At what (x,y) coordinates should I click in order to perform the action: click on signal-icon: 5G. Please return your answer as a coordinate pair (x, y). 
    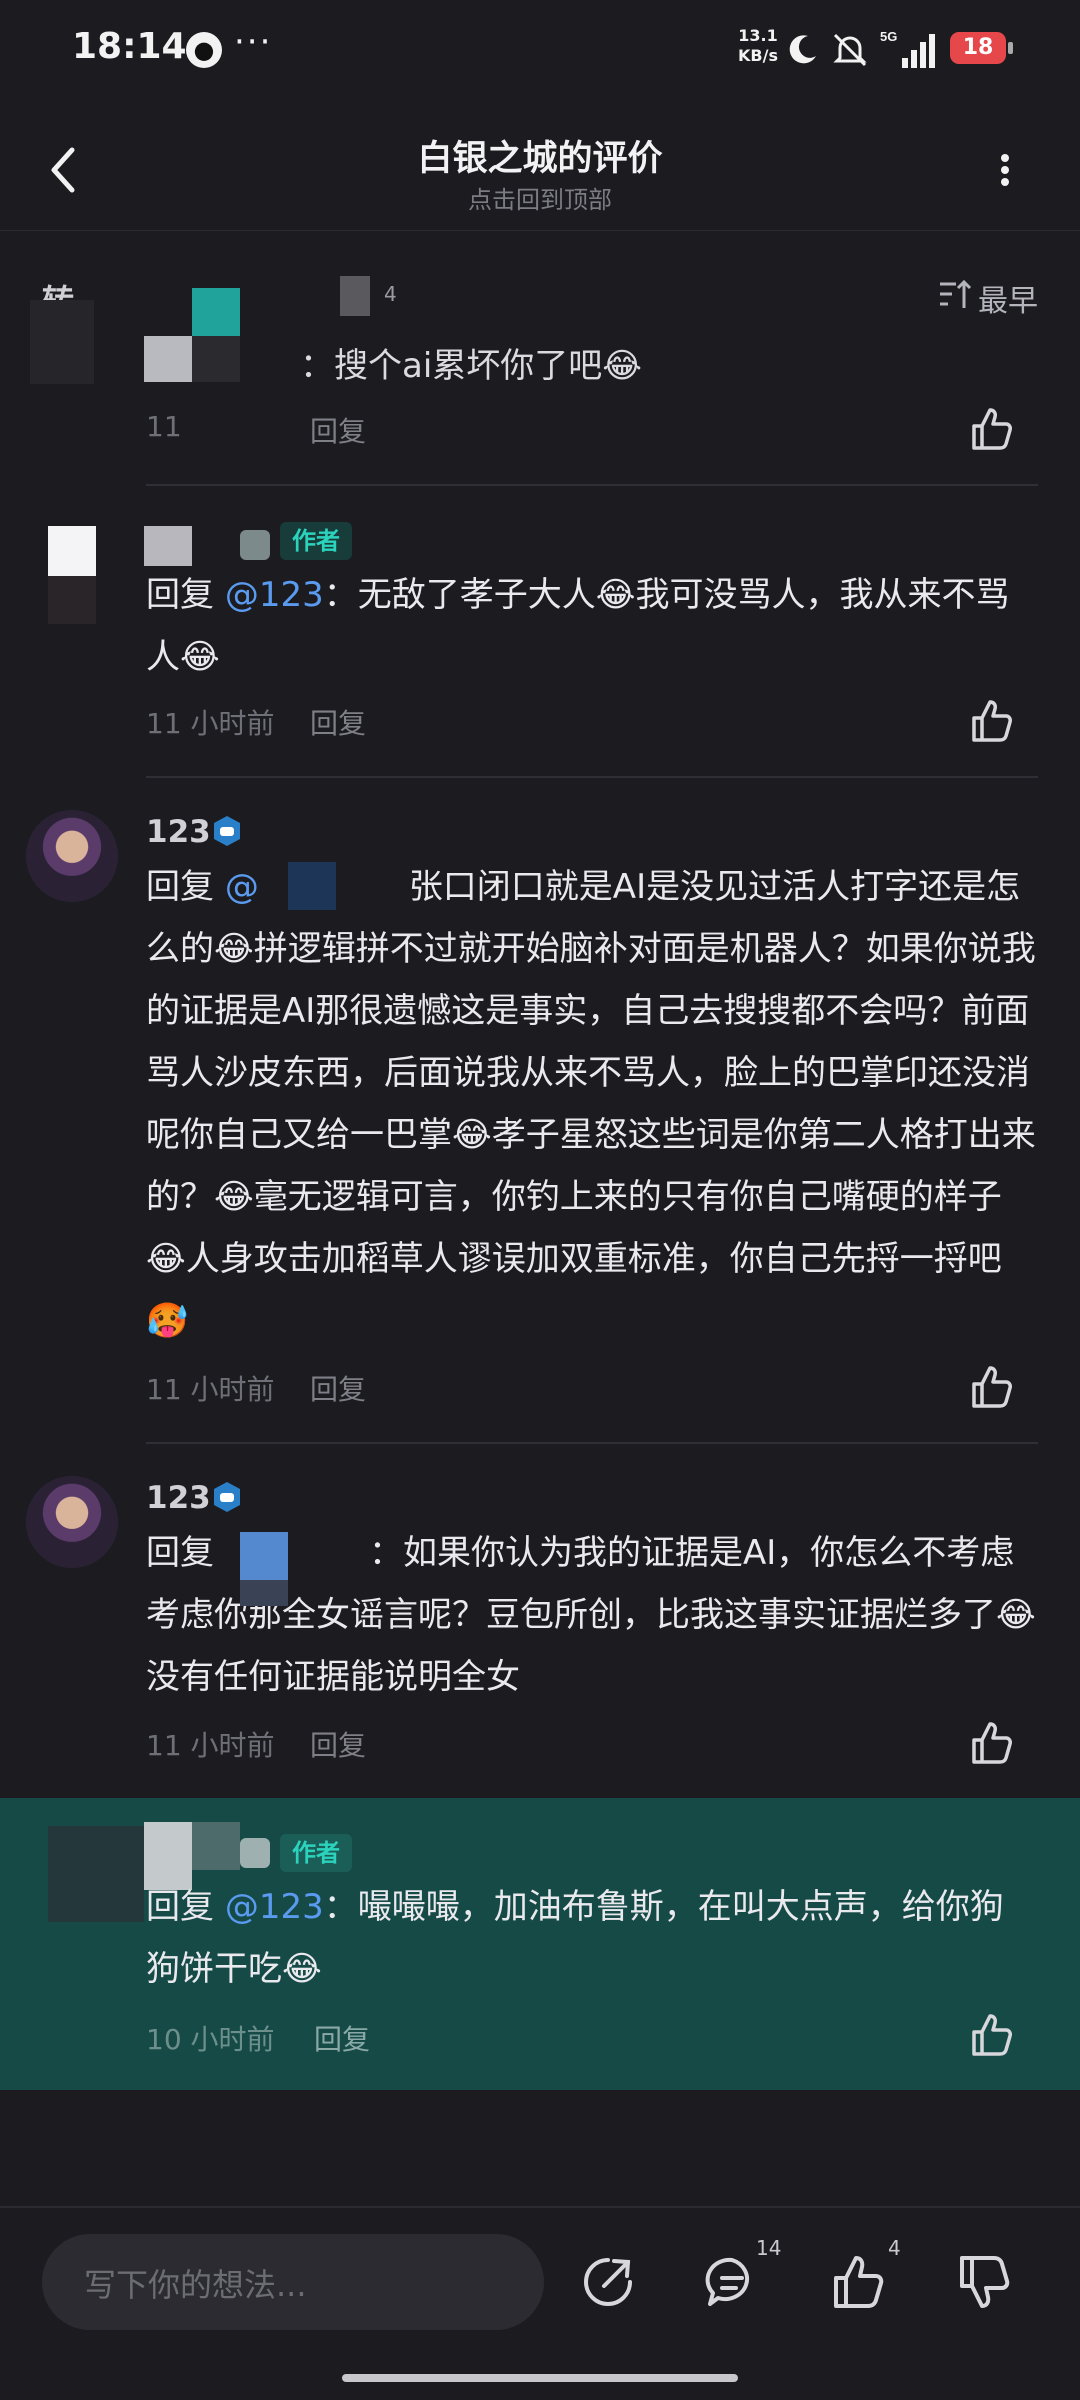
    Looking at the image, I should click on (907, 48).